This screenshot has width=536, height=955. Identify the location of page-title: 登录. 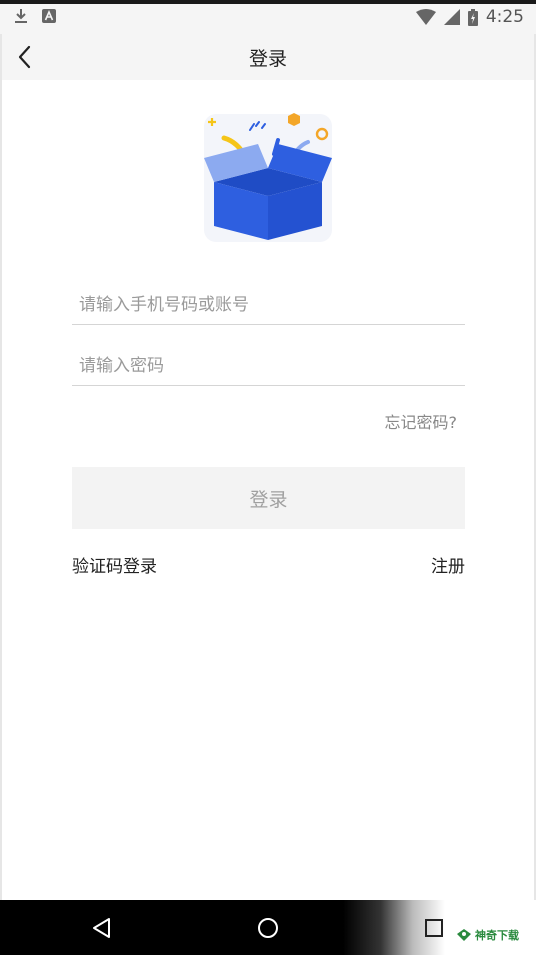
(267, 59).